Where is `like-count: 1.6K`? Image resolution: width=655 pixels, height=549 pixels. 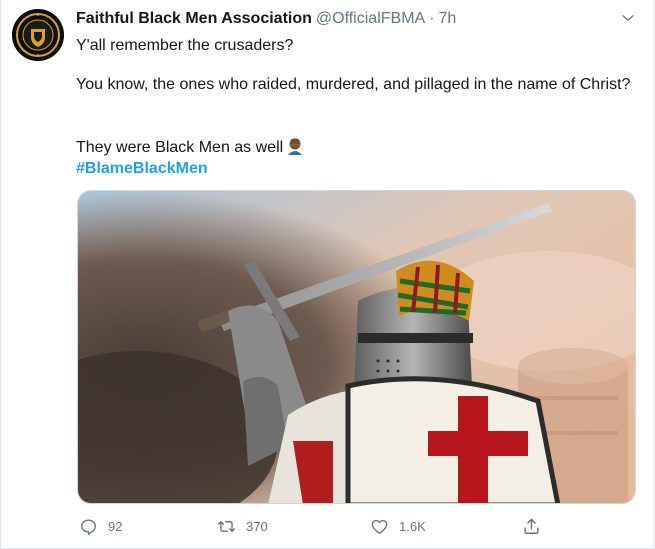 like-count: 1.6K is located at coordinates (412, 526).